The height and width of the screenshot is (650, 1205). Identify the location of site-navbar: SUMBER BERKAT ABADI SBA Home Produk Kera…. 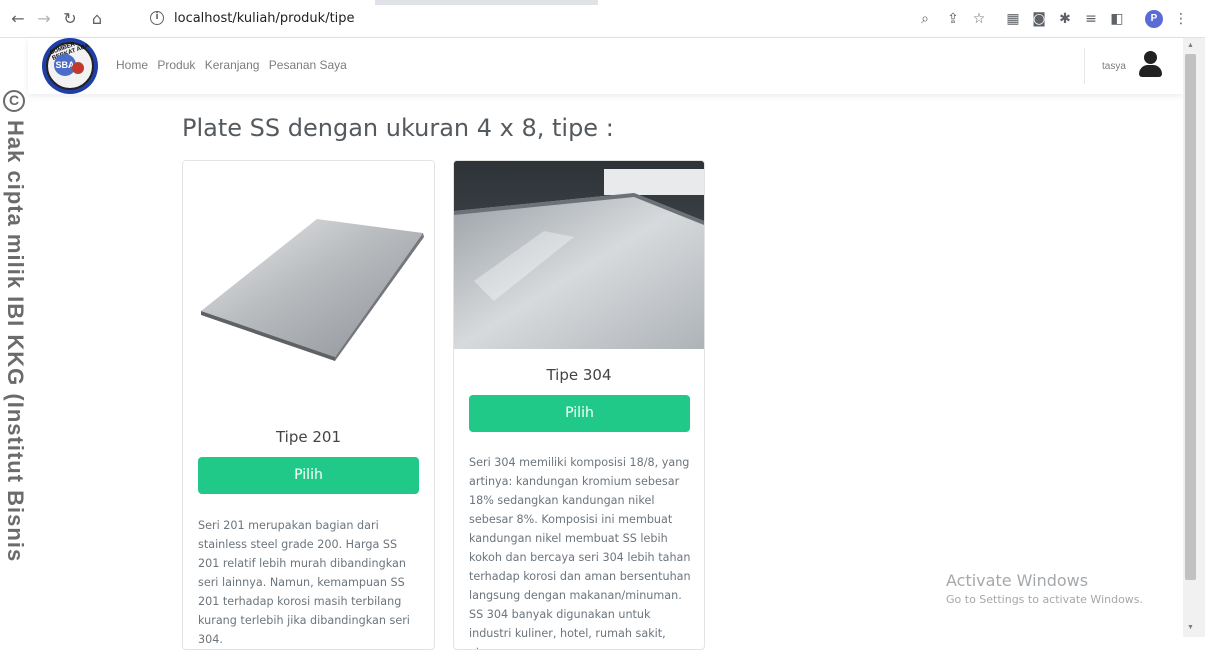
(605, 66).